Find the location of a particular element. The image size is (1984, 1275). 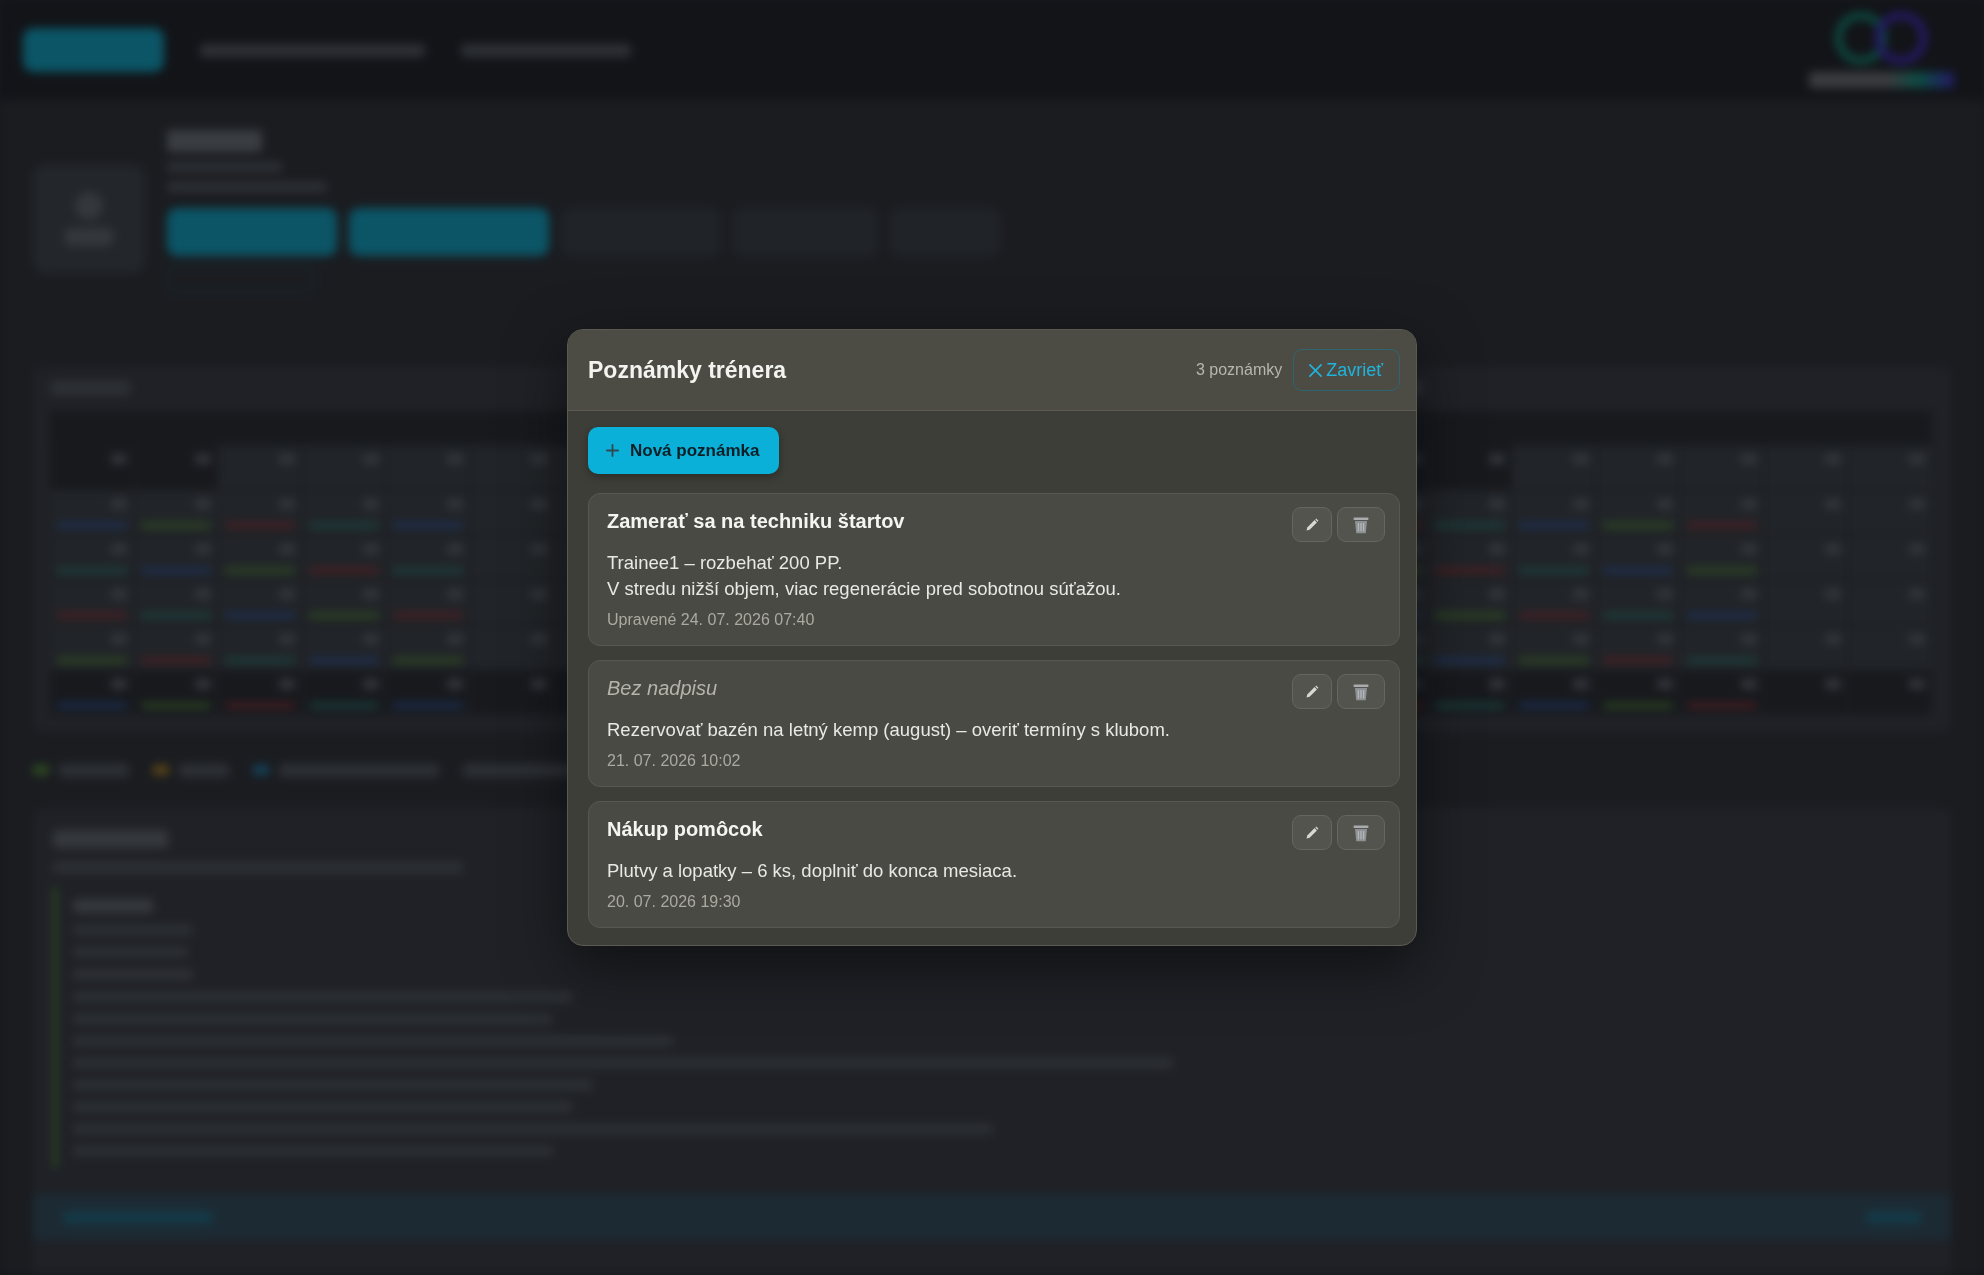

note-timestamp: 20. 07. 2026 19:30 is located at coordinates (674, 902).